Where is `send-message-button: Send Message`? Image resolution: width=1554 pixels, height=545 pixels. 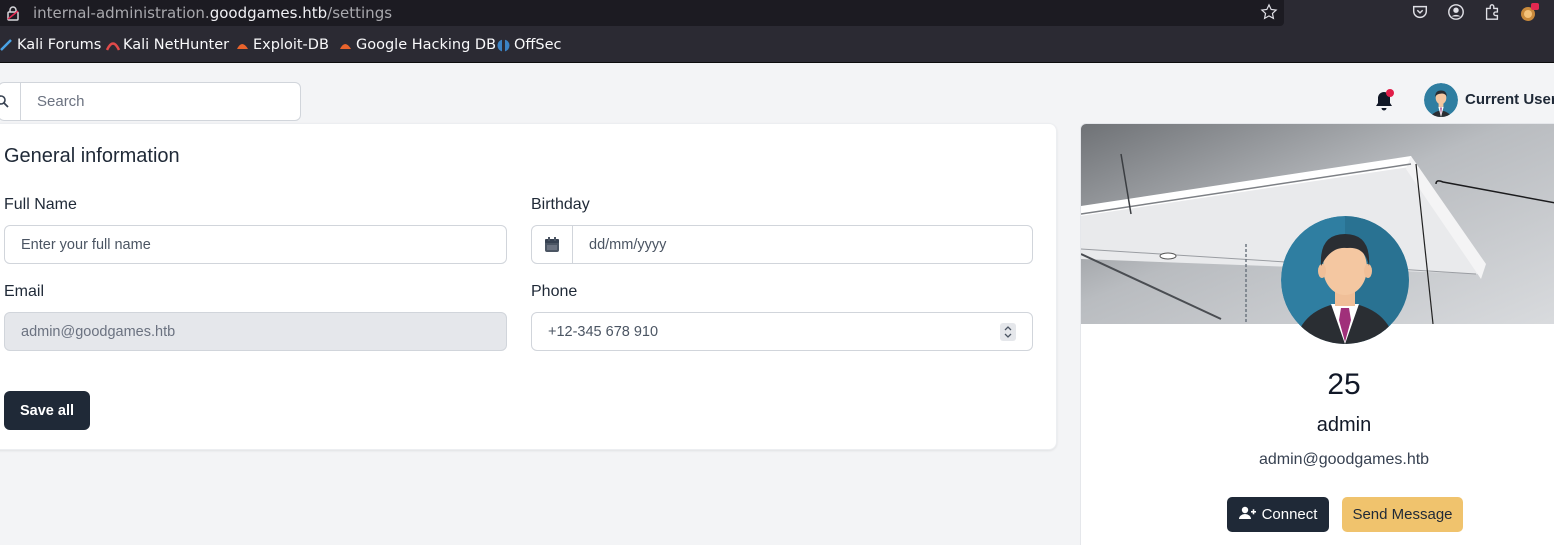 send-message-button: Send Message is located at coordinates (1402, 514).